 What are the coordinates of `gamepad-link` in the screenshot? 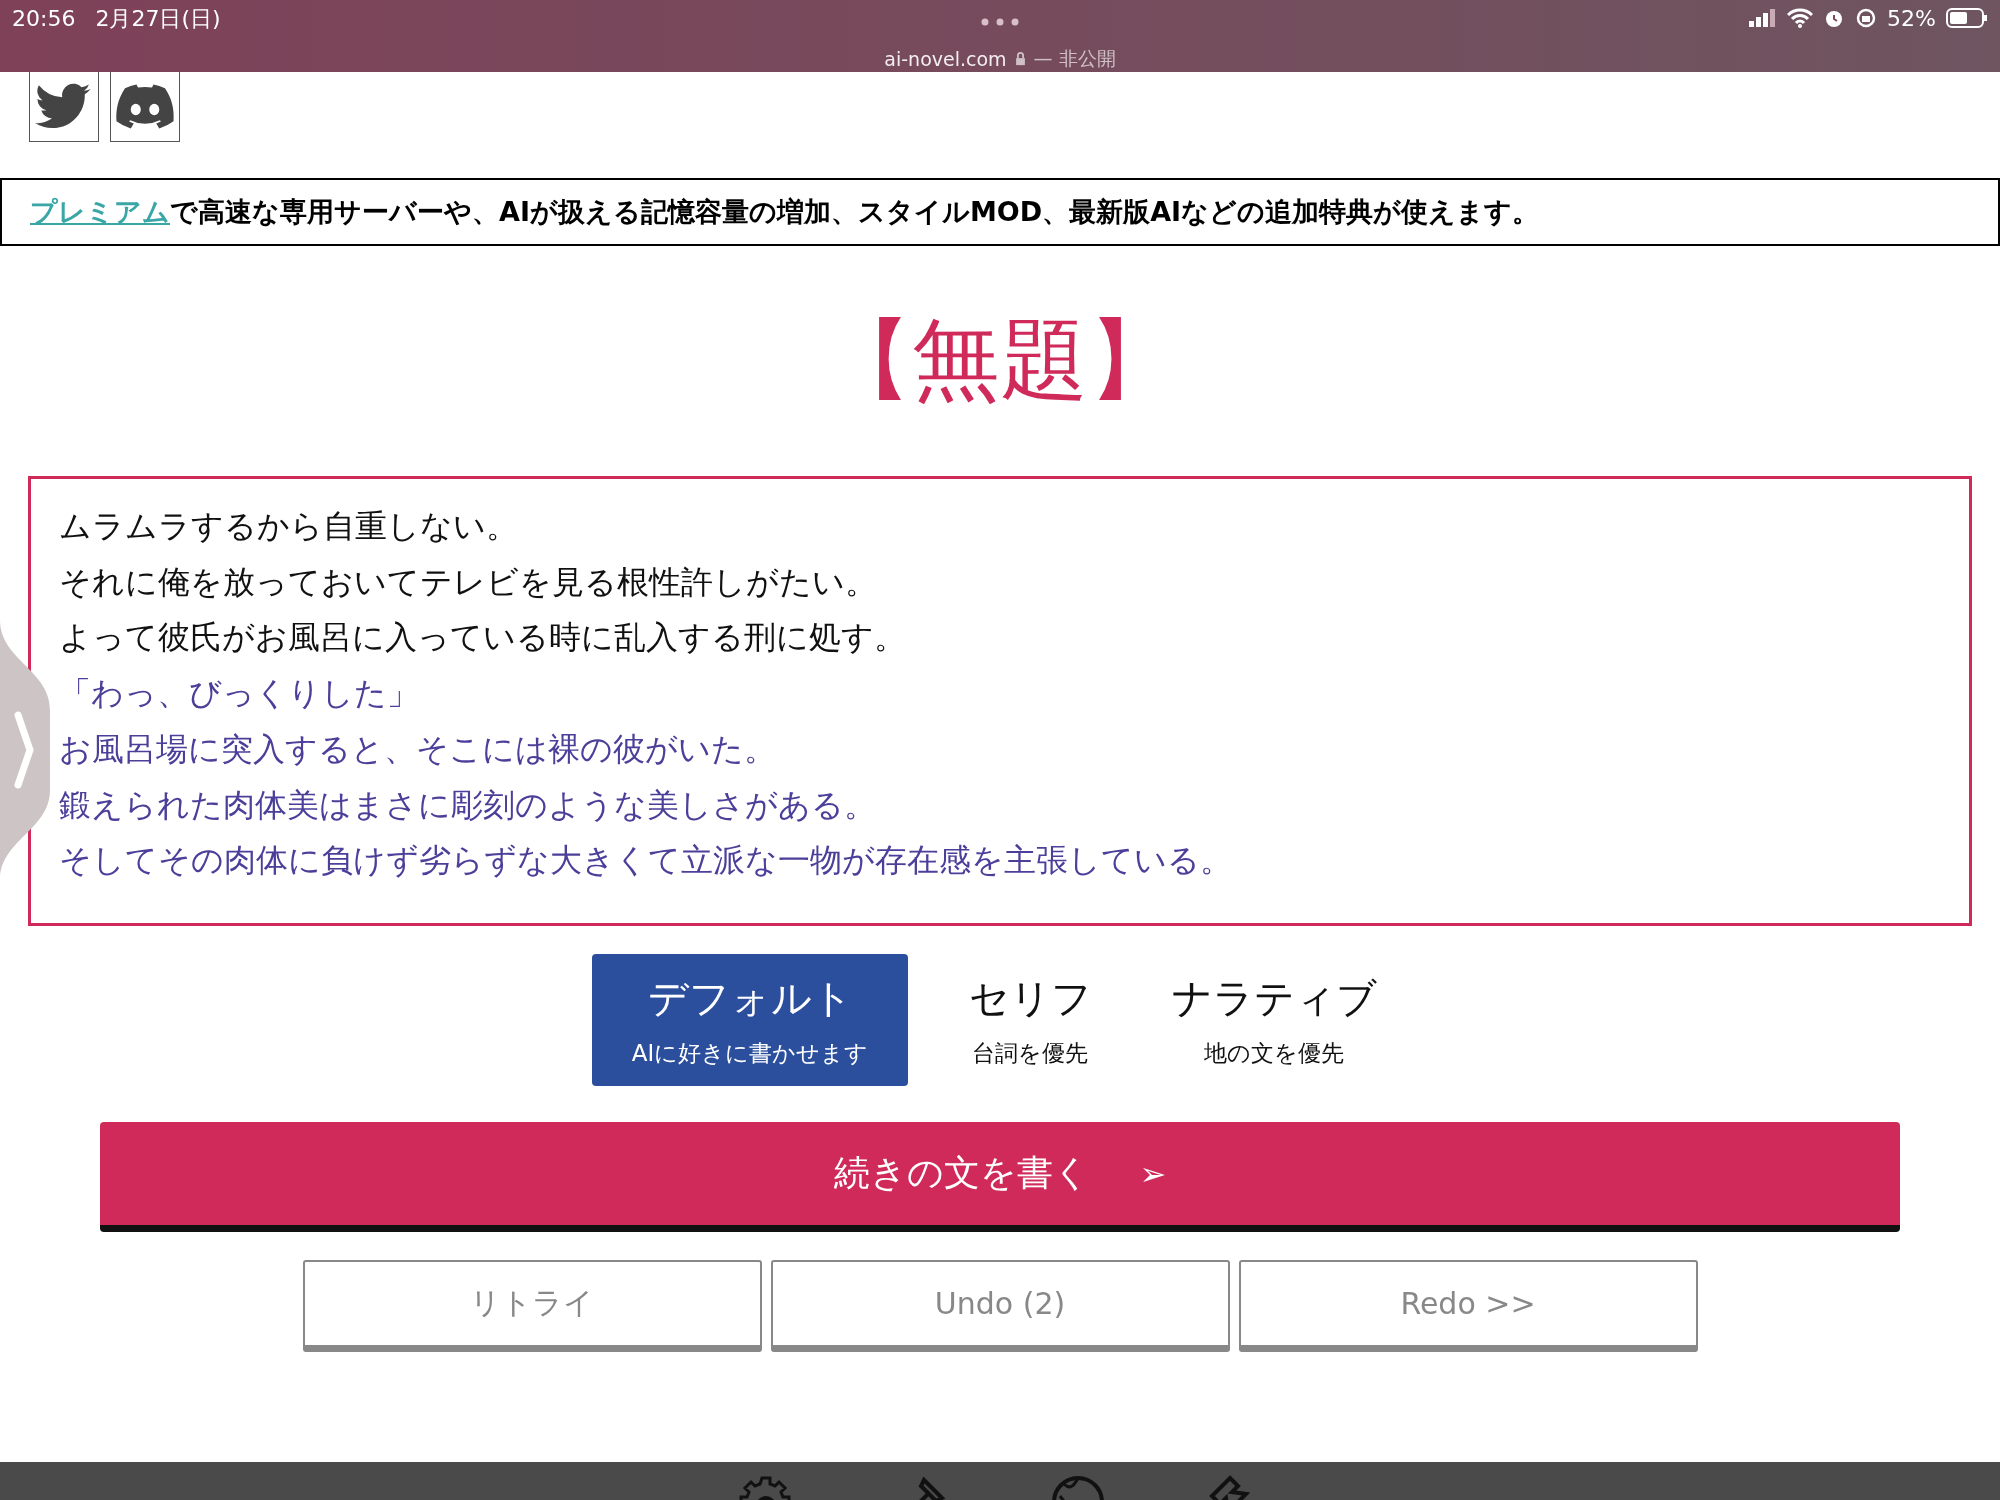 It's located at (145, 107).